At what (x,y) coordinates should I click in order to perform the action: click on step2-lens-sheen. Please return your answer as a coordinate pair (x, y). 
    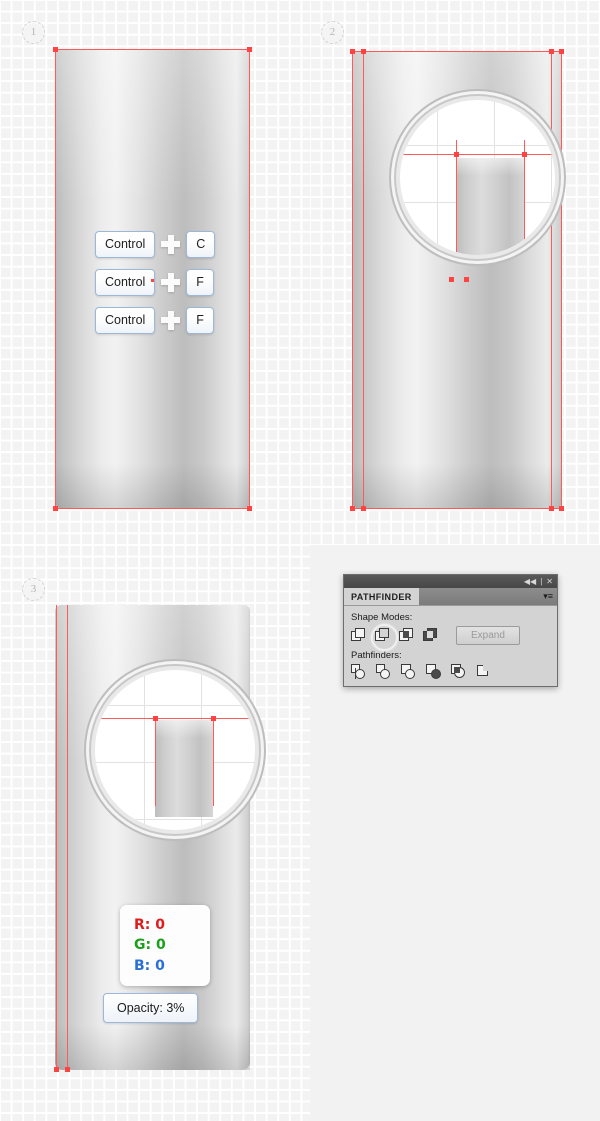
    Looking at the image, I should click on (490, 167).